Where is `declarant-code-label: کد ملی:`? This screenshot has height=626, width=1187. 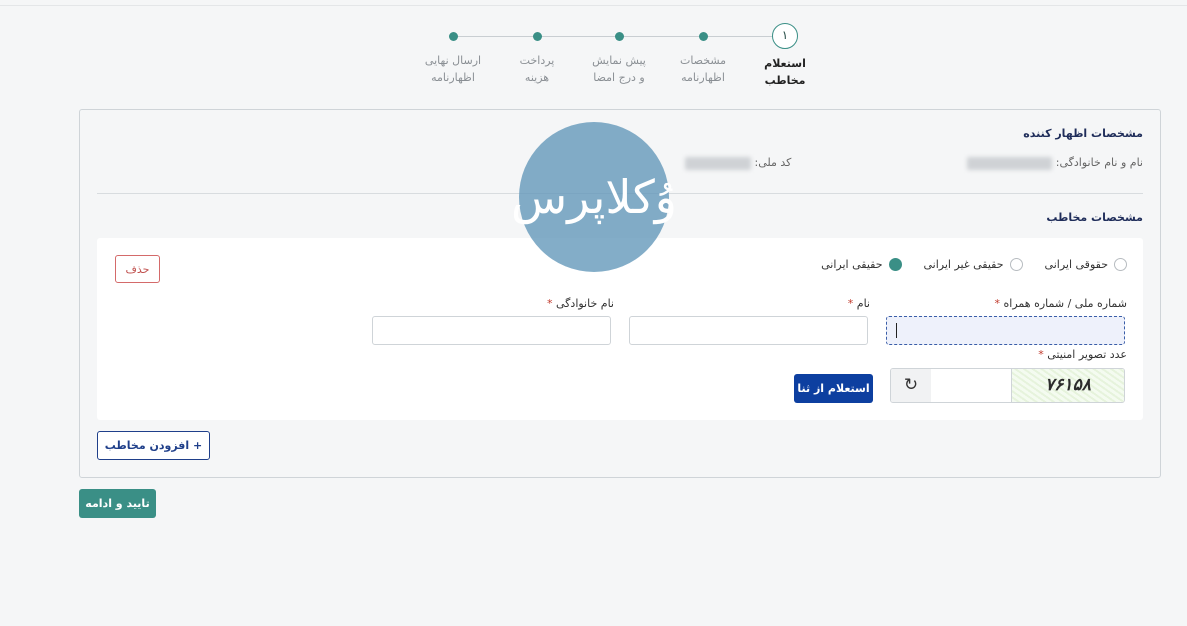
declarant-code-label: کد ملی: is located at coordinates (773, 162).